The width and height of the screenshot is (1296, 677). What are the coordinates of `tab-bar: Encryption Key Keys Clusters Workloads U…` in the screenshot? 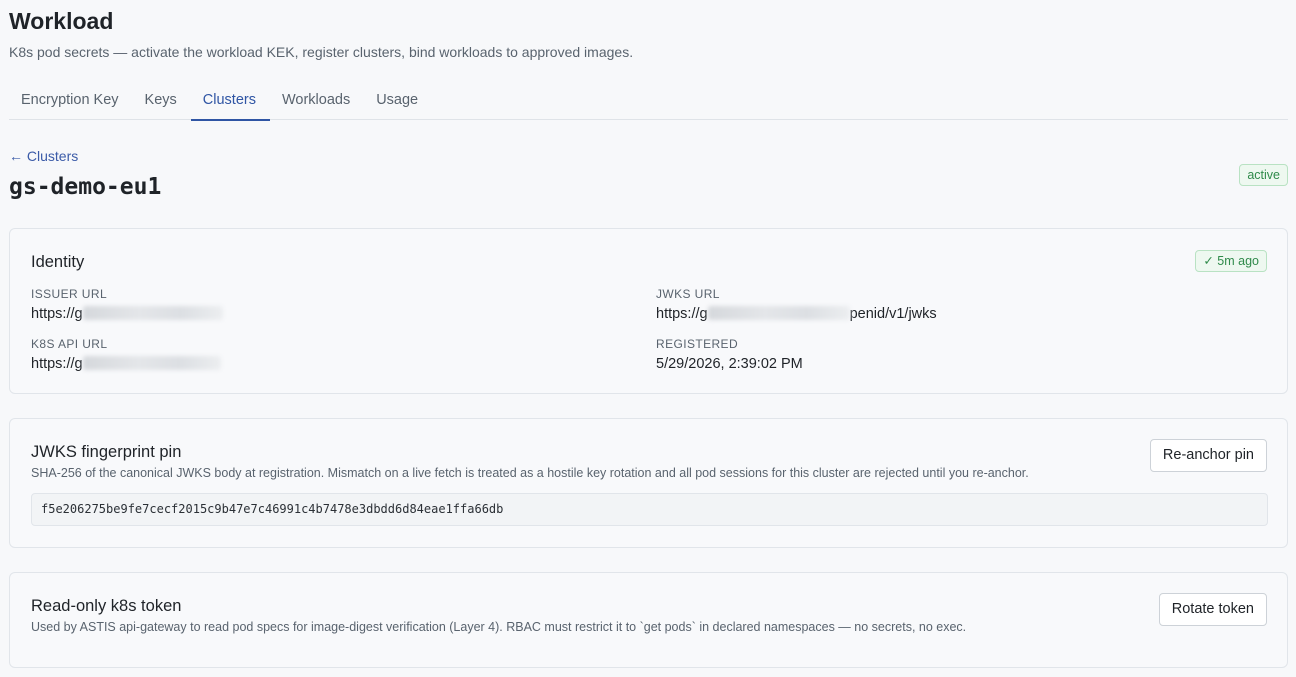 It's located at (648, 101).